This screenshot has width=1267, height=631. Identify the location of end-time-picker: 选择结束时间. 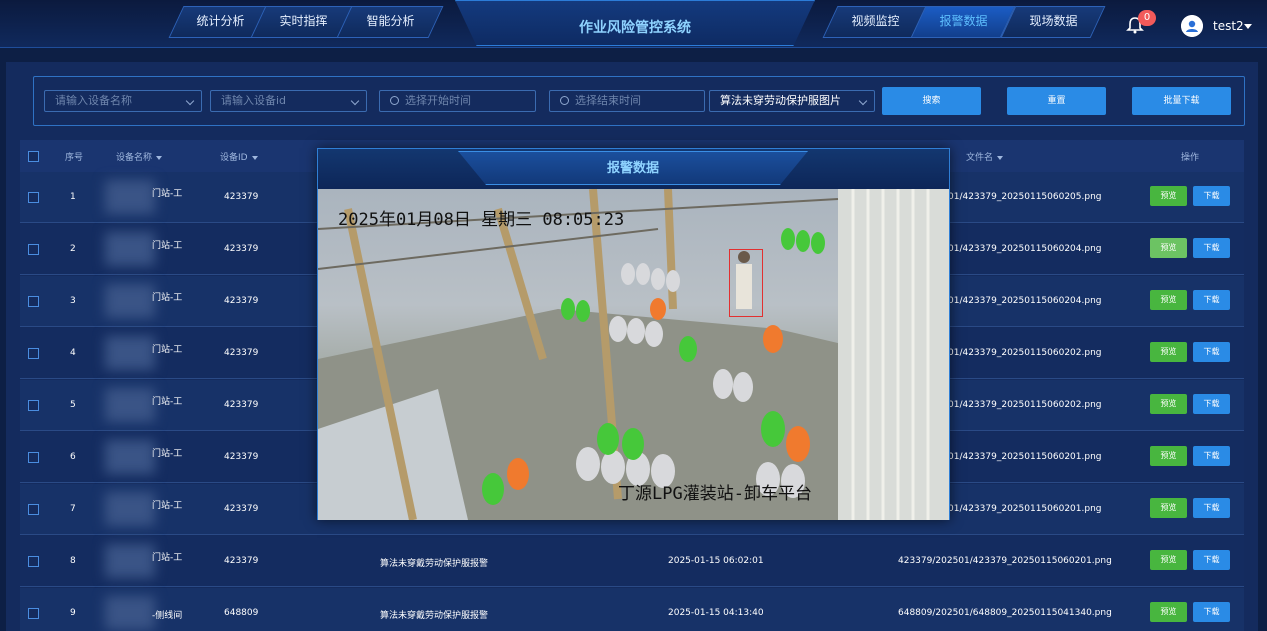
(627, 101).